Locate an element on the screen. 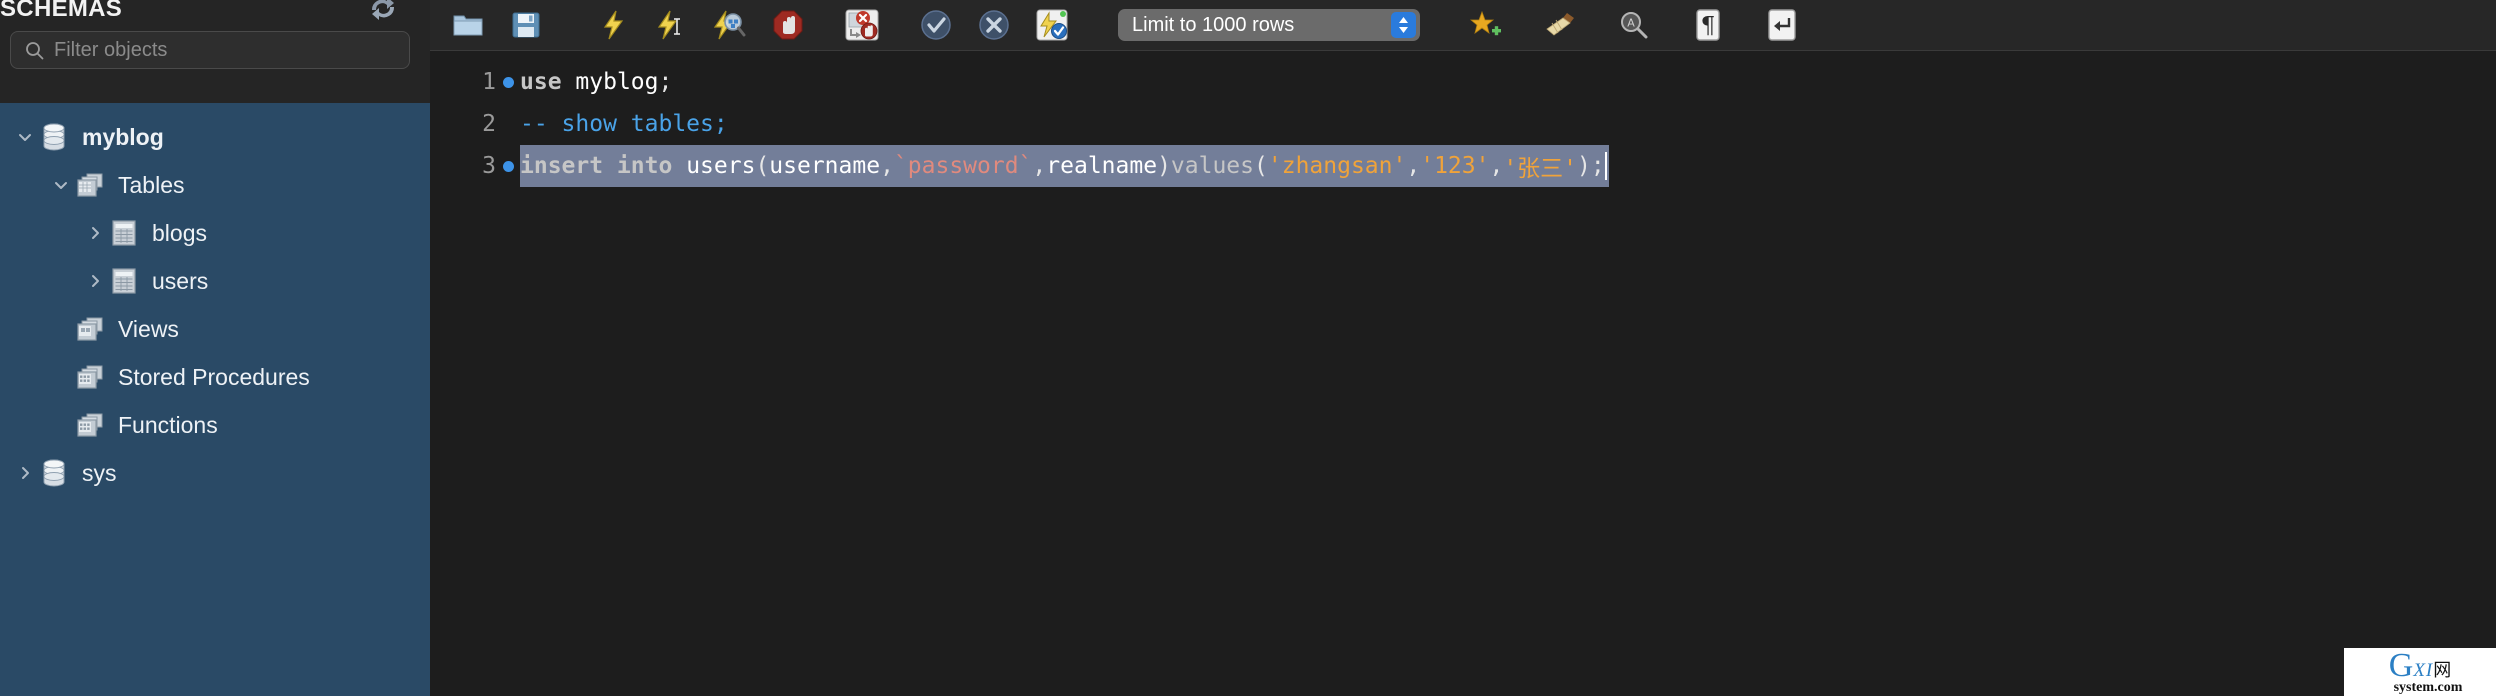  toggle-autocommit-button is located at coordinates (1052, 25).